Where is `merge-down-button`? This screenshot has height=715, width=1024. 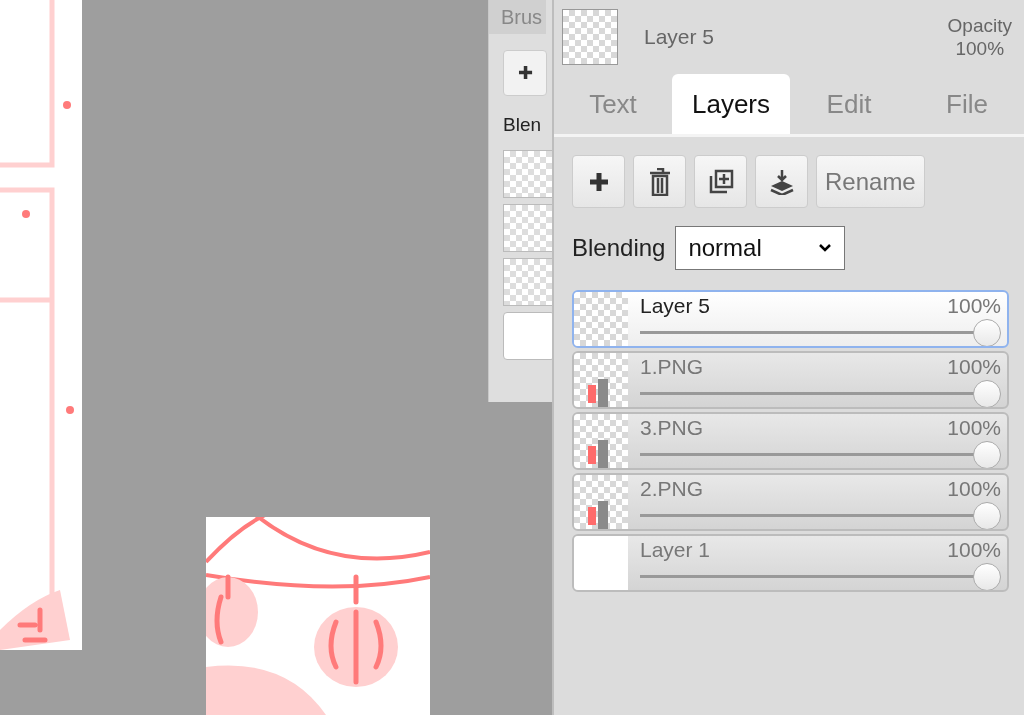
merge-down-button is located at coordinates (781, 181).